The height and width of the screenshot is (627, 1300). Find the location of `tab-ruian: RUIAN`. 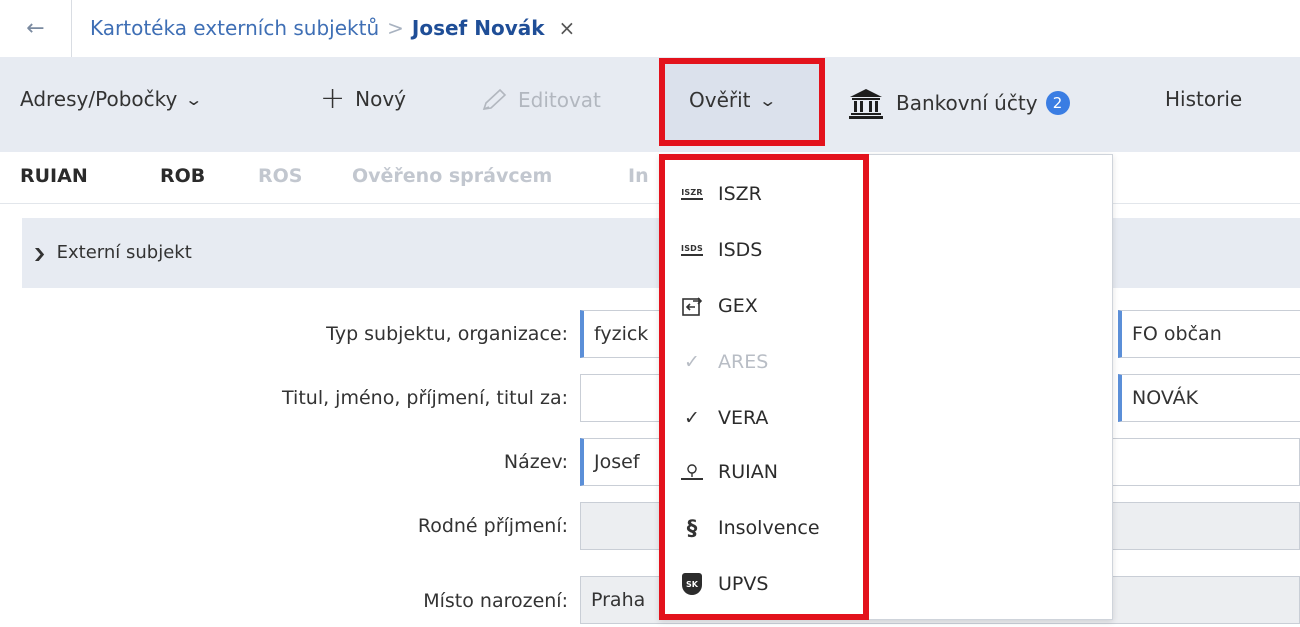

tab-ruian: RUIAN is located at coordinates (54, 176).